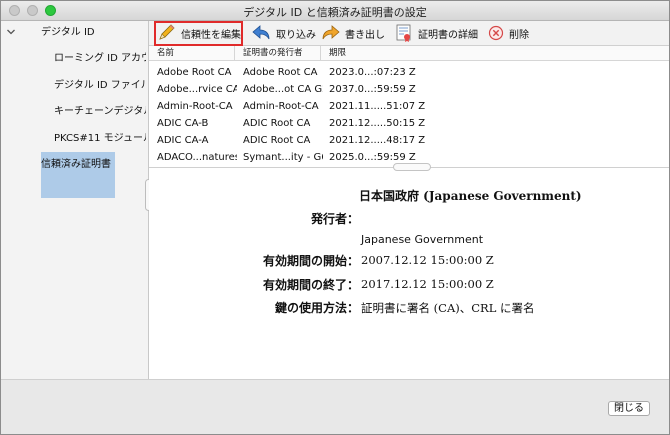 The image size is (670, 435). What do you see at coordinates (281, 106) in the screenshot?
I see `cell-issuer: Admin-Root-CA` at bounding box center [281, 106].